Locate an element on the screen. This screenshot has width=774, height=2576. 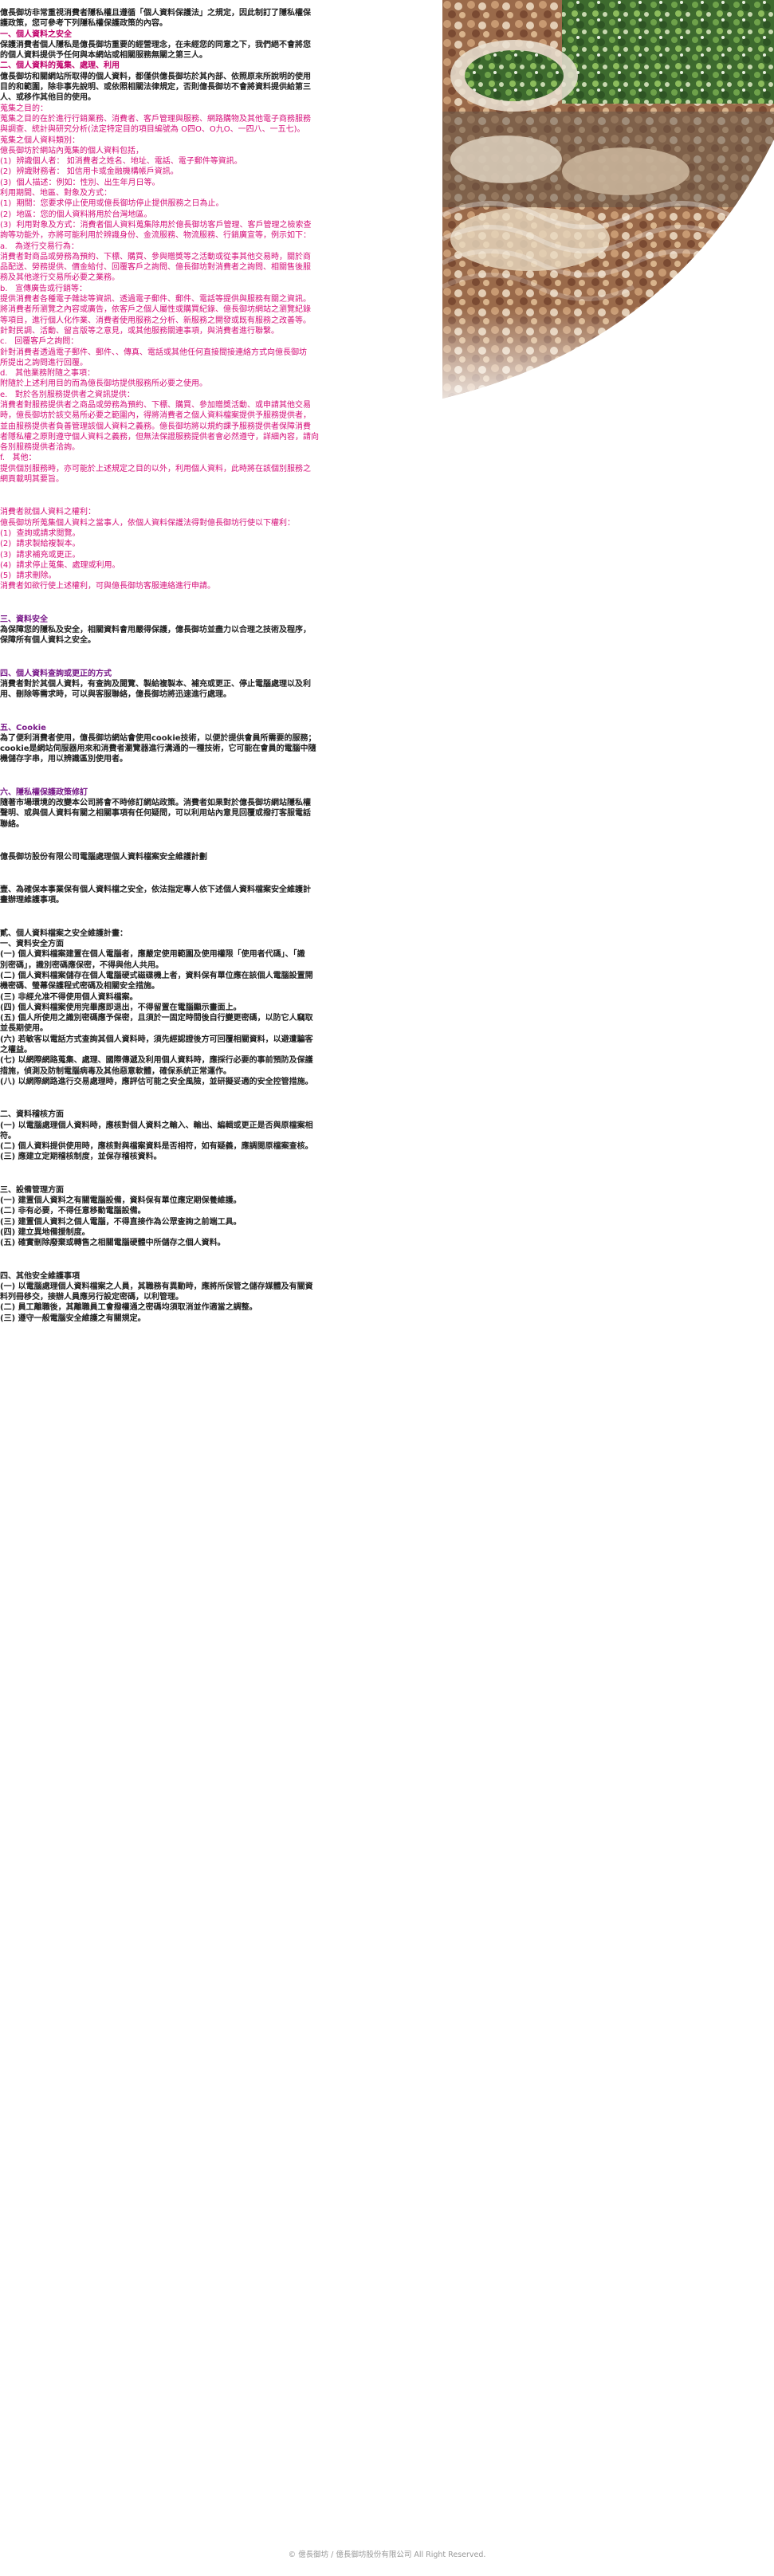
policy-line: e. 對於各別服務提供者之資訊提供： is located at coordinates (67, 394).